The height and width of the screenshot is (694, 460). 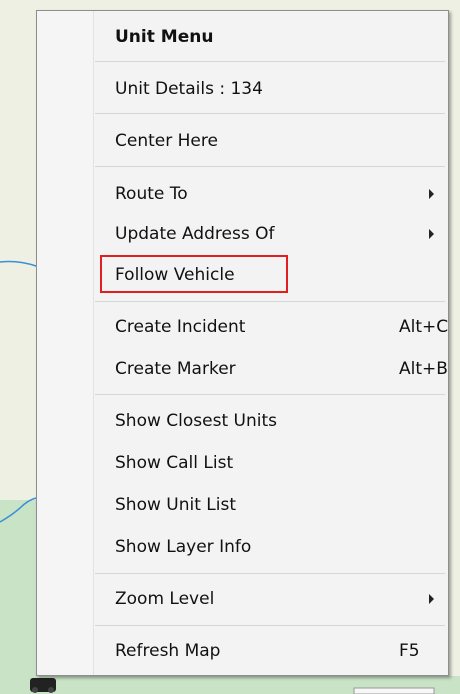 I want to click on menu-item-show-layer-info: Show Layer Info, so click(x=270, y=547).